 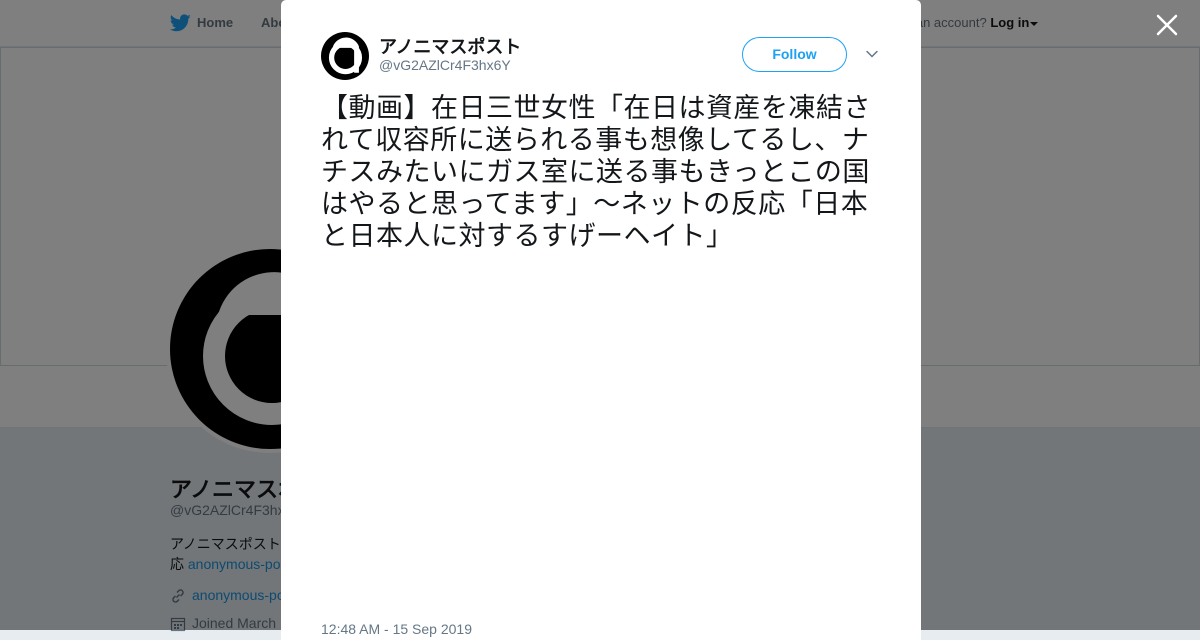 I want to click on follow-button: Follow, so click(x=794, y=54).